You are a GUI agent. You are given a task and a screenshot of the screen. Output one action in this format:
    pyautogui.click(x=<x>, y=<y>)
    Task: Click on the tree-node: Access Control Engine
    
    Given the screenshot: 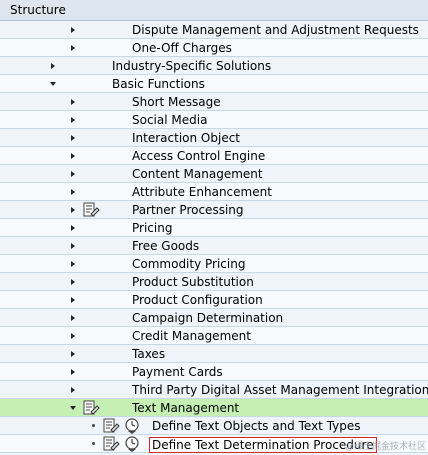 What is the action you would take?
    pyautogui.click(x=214, y=156)
    